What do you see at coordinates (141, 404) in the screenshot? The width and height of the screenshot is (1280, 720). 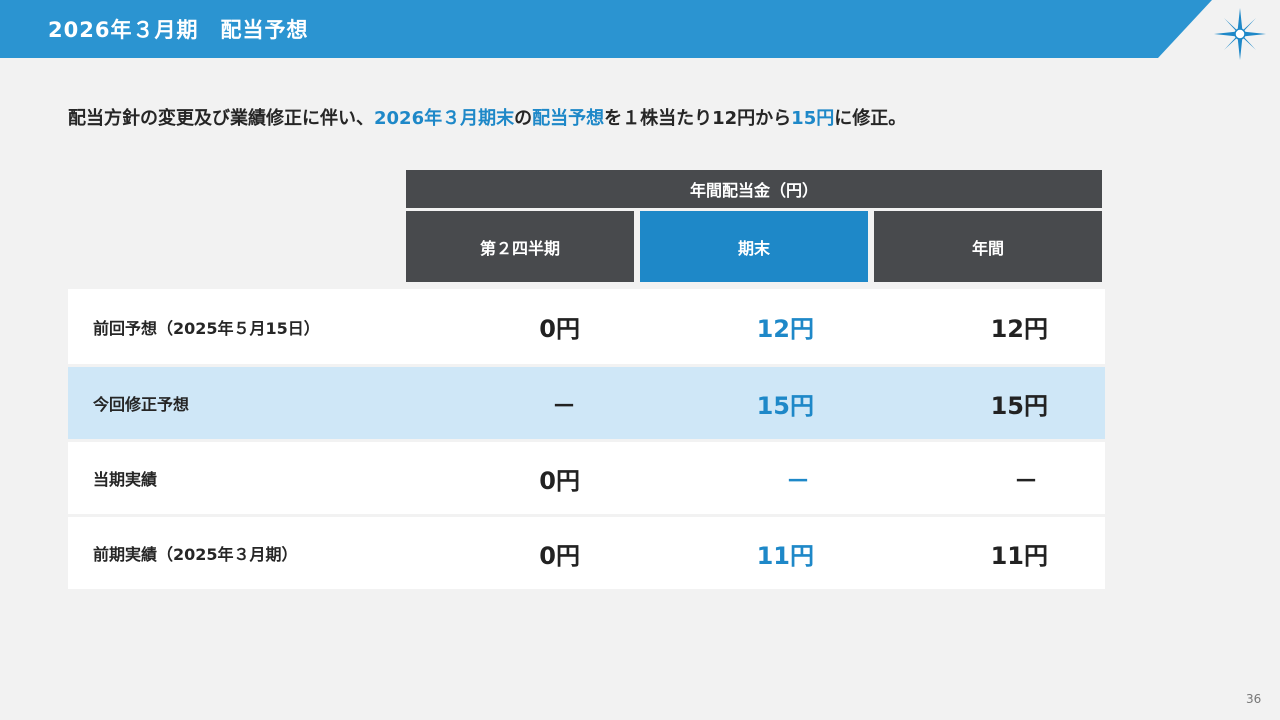 I see `row-label: 今回修正予想` at bounding box center [141, 404].